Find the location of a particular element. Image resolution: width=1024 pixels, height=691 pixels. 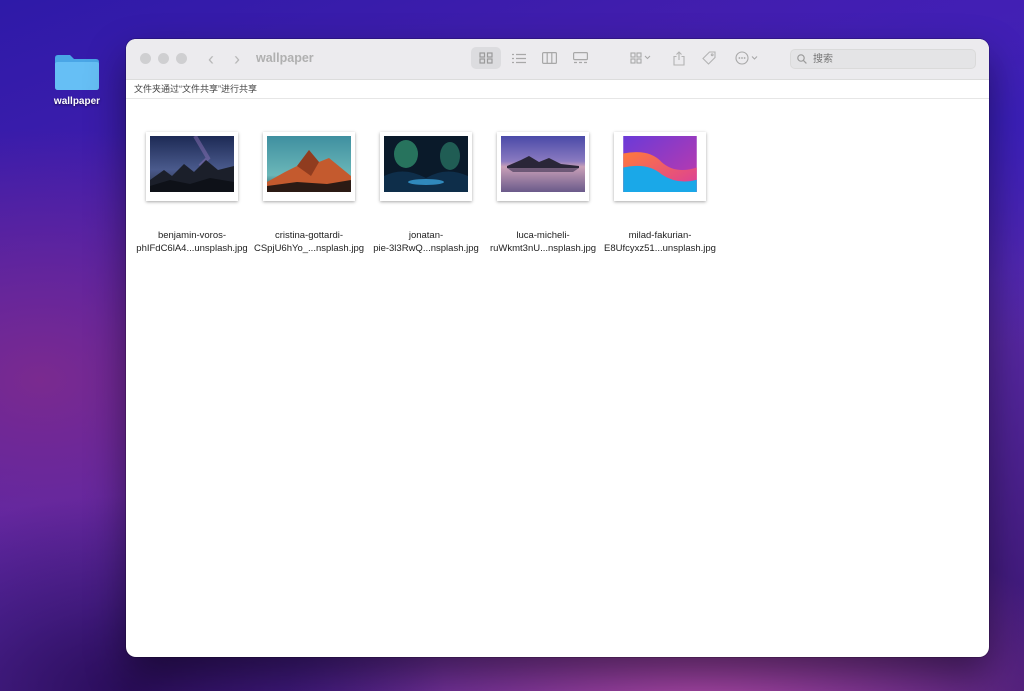

chevron-right-icon: › is located at coordinates (237, 58).